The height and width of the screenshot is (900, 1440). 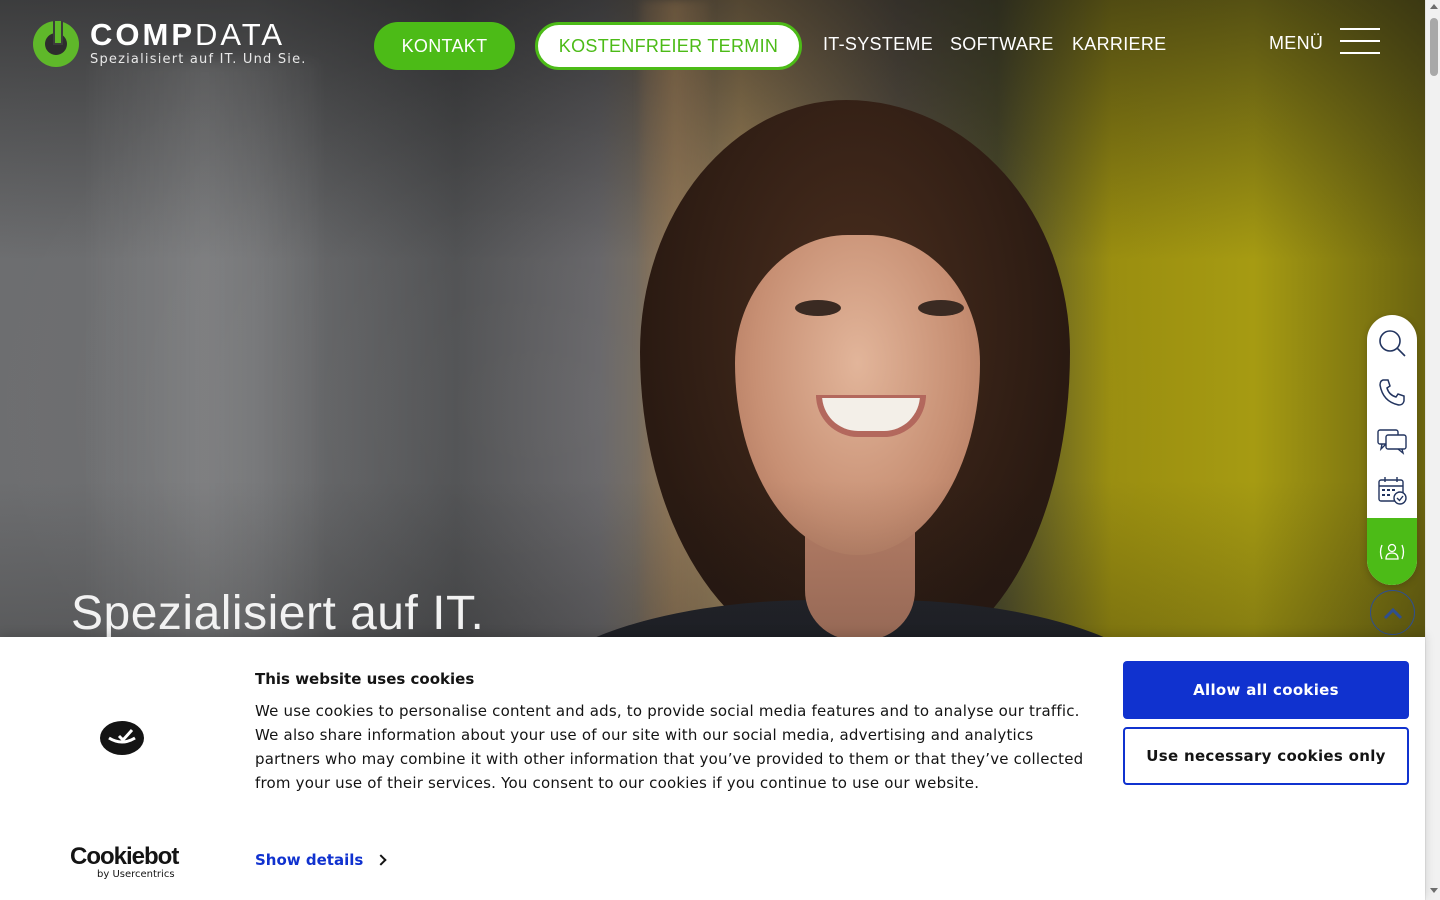 What do you see at coordinates (1434, 890) in the screenshot?
I see `scroll-down-arrow-icon` at bounding box center [1434, 890].